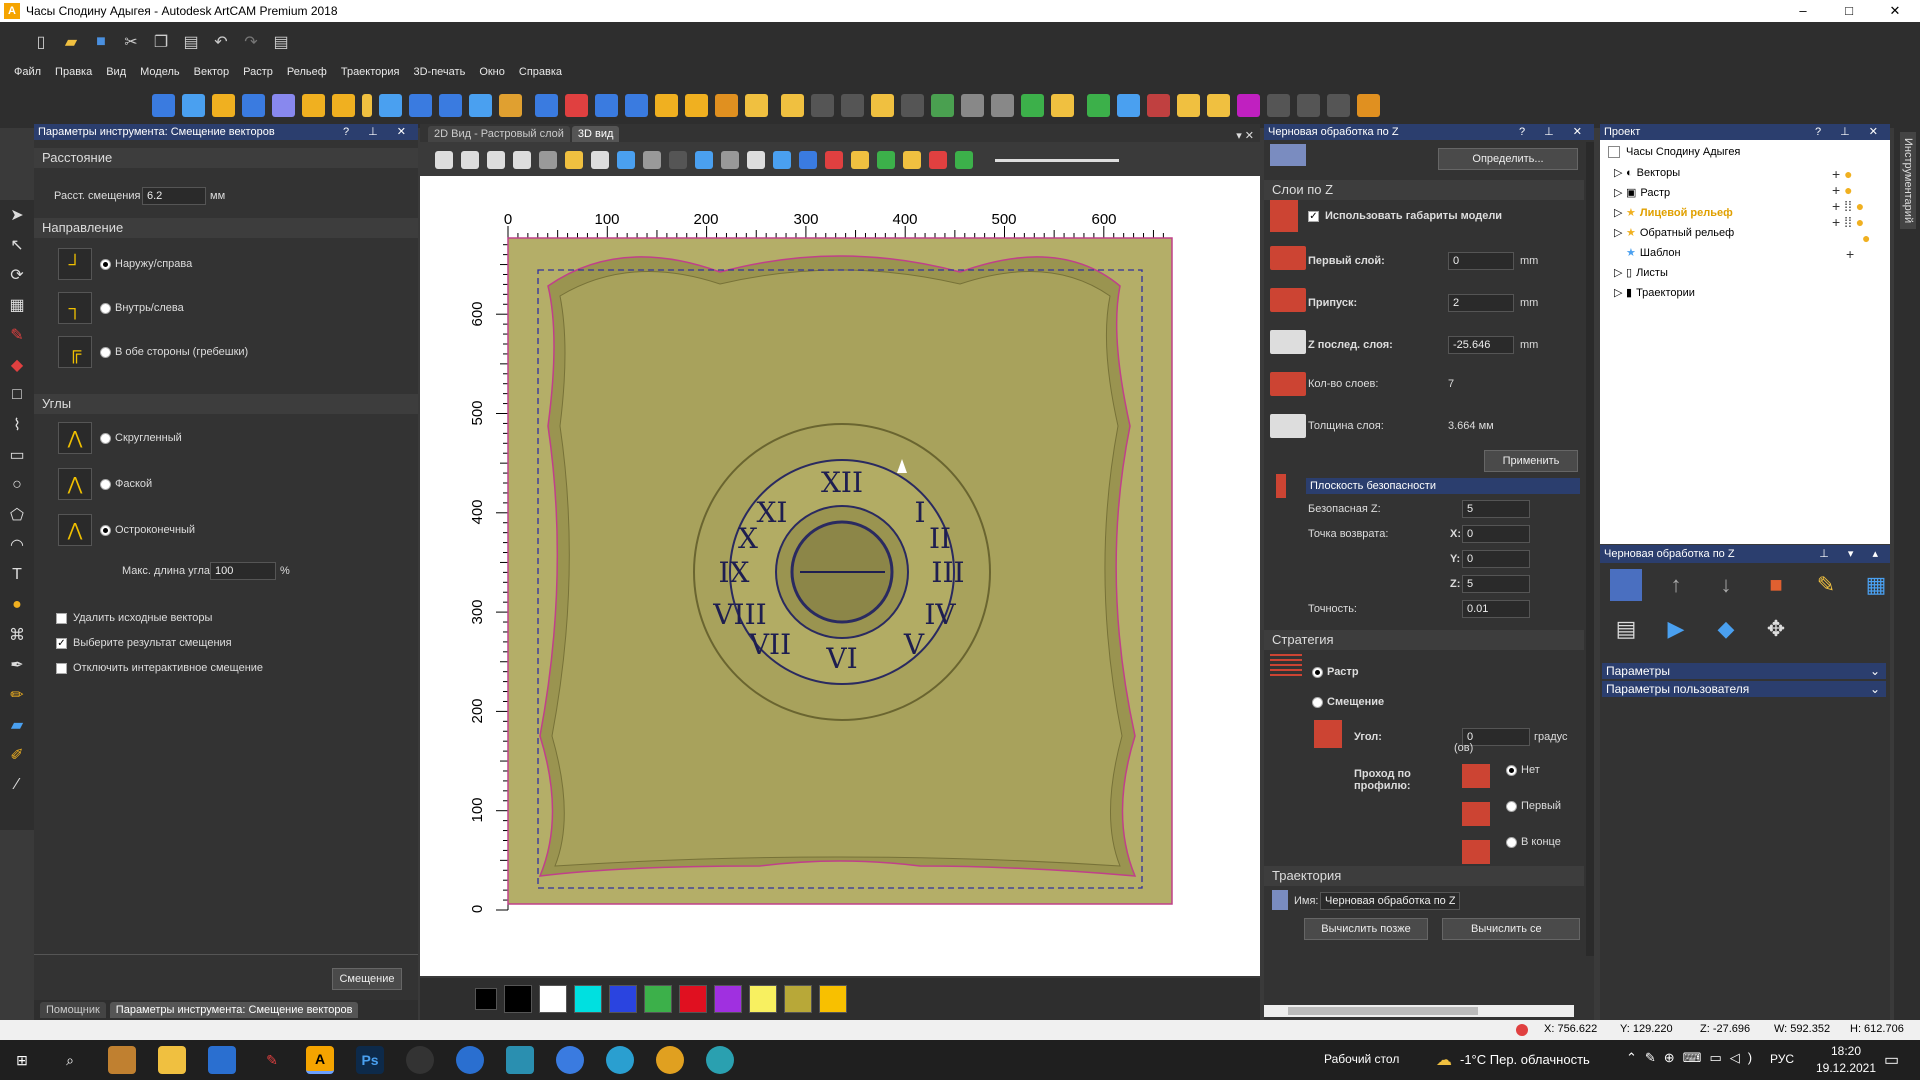 This screenshot has height=1080, width=1920. Describe the element at coordinates (1654, 293) in the screenshot. I see `tree-item-toolpaths: ▷ ▮ Траектории` at that location.